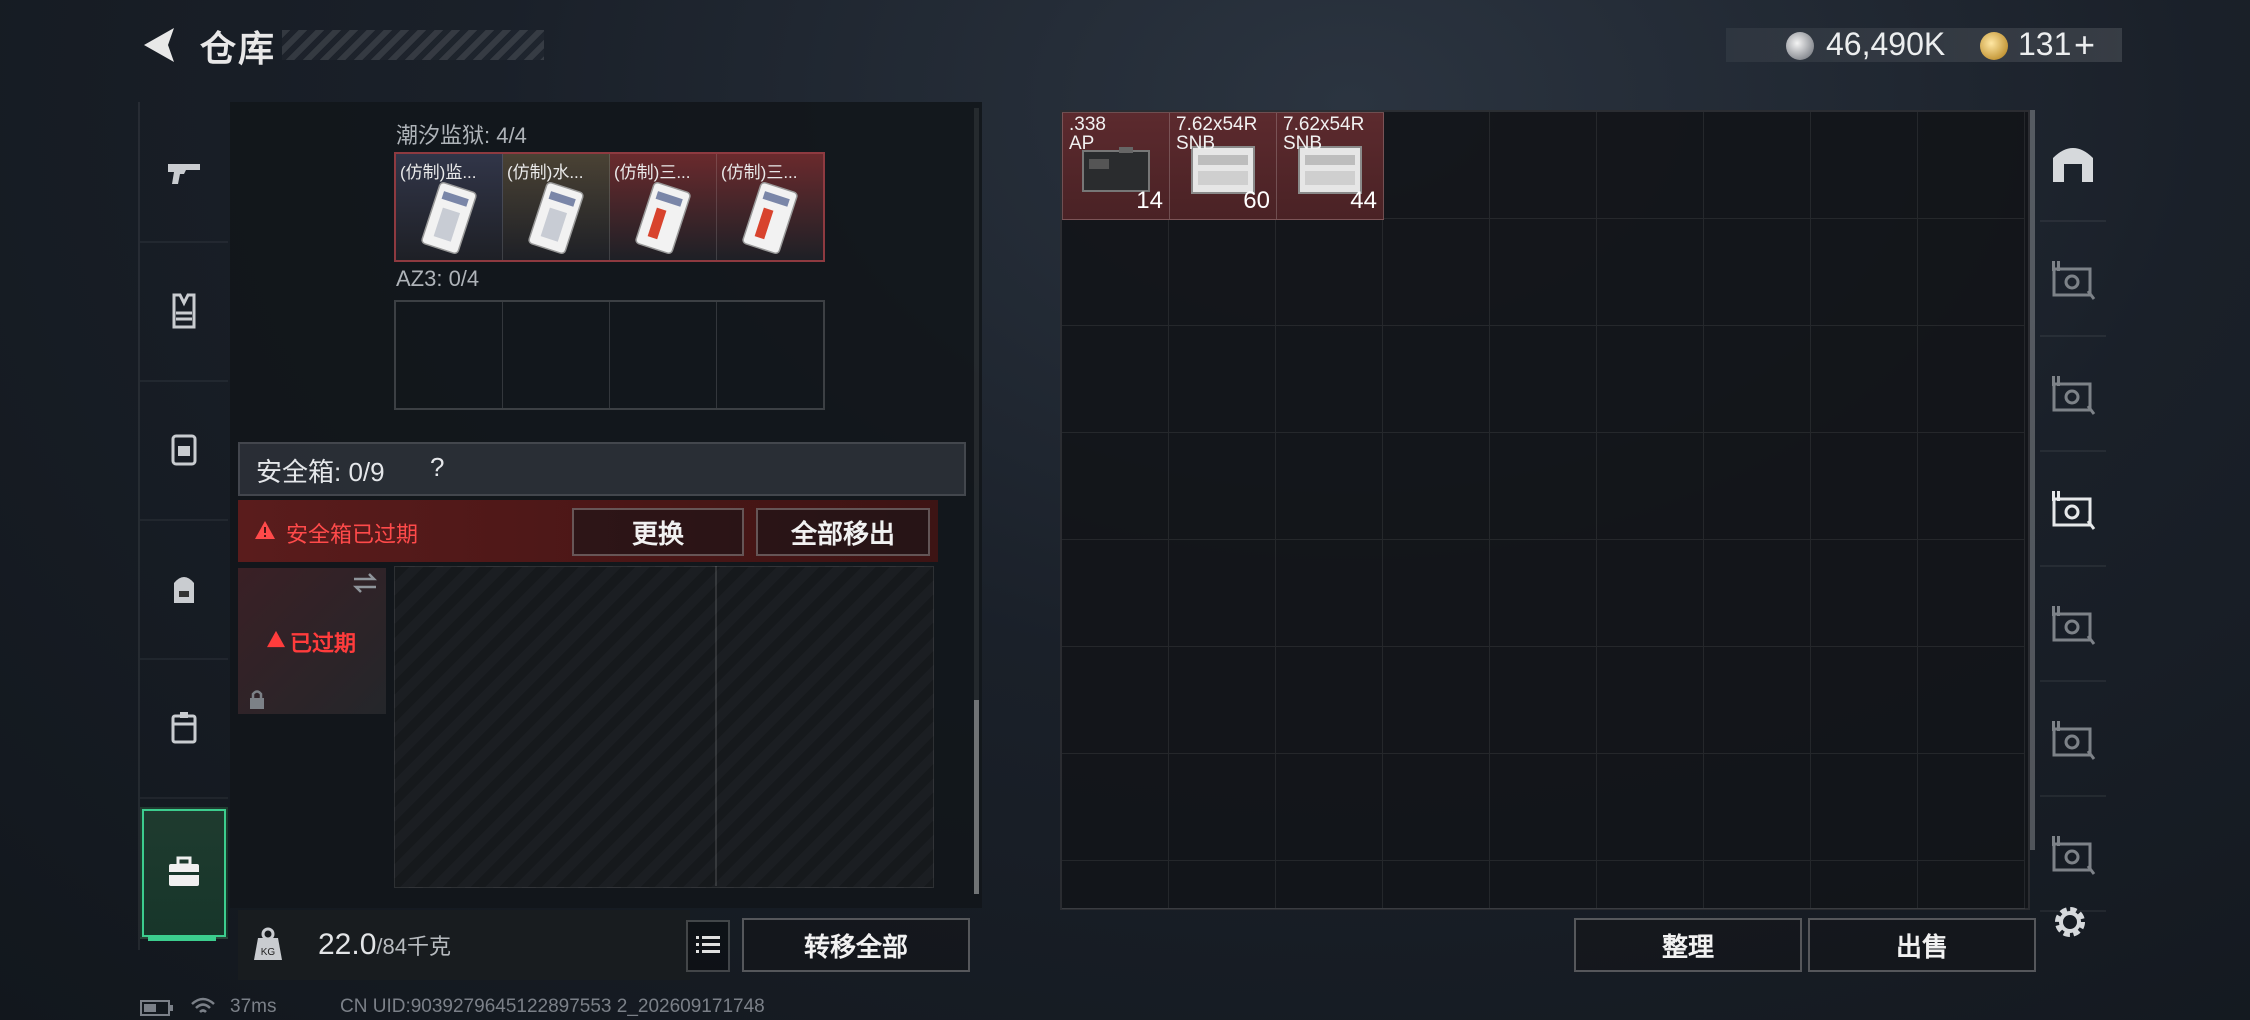  What do you see at coordinates (856, 945) in the screenshot?
I see `transfer-all-button: 转移全部` at bounding box center [856, 945].